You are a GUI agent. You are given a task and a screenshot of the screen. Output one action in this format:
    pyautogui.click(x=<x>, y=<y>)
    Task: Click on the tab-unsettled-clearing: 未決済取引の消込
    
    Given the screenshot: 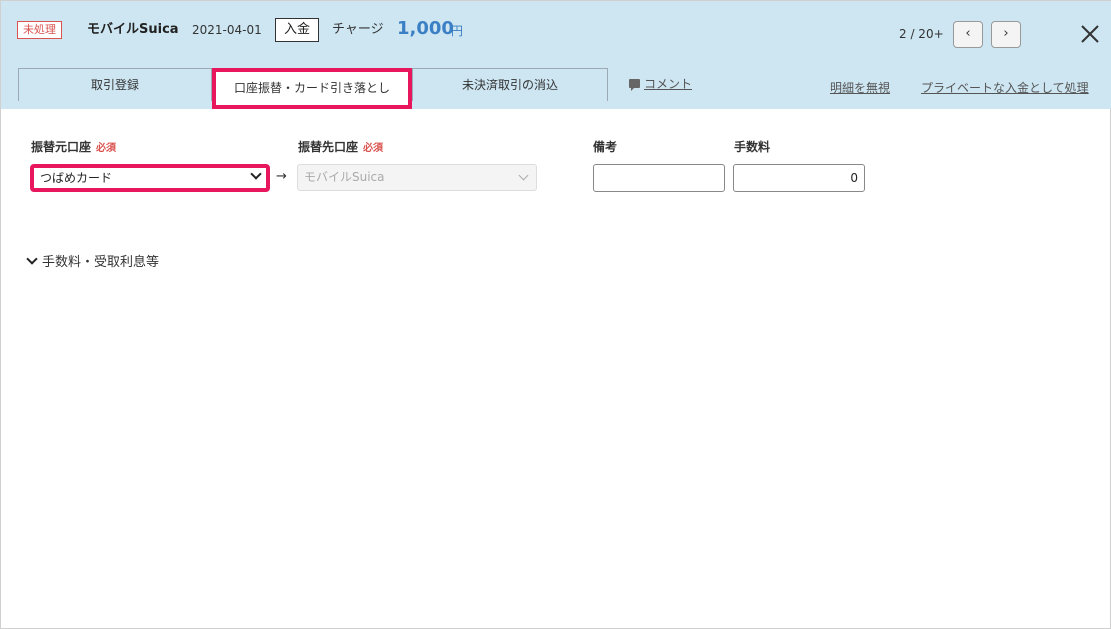 What is the action you would take?
    pyautogui.click(x=510, y=84)
    